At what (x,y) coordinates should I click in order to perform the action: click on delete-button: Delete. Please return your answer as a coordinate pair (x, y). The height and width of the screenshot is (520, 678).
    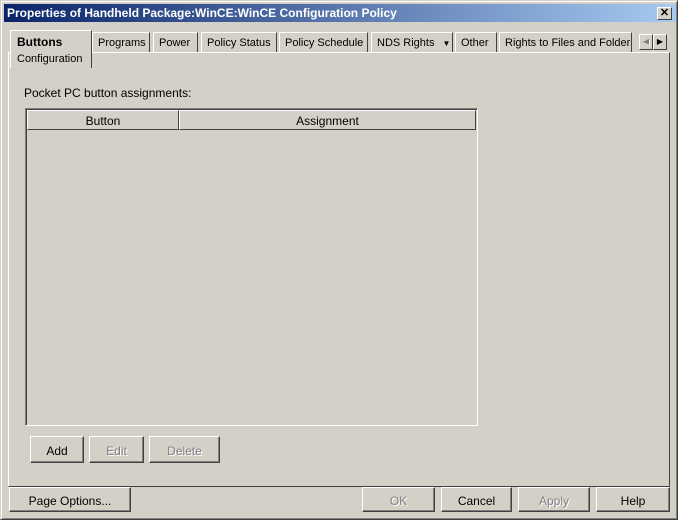
    Looking at the image, I should click on (184, 449).